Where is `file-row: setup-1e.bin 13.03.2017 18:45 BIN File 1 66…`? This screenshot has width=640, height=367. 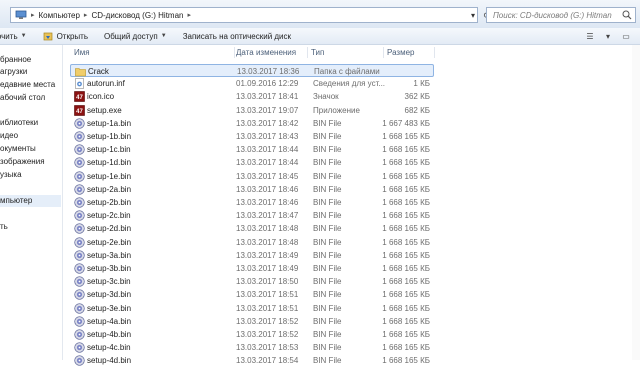
file-row: setup-1e.bin 13.03.2017 18:45 BIN File 1 66… is located at coordinates (252, 176).